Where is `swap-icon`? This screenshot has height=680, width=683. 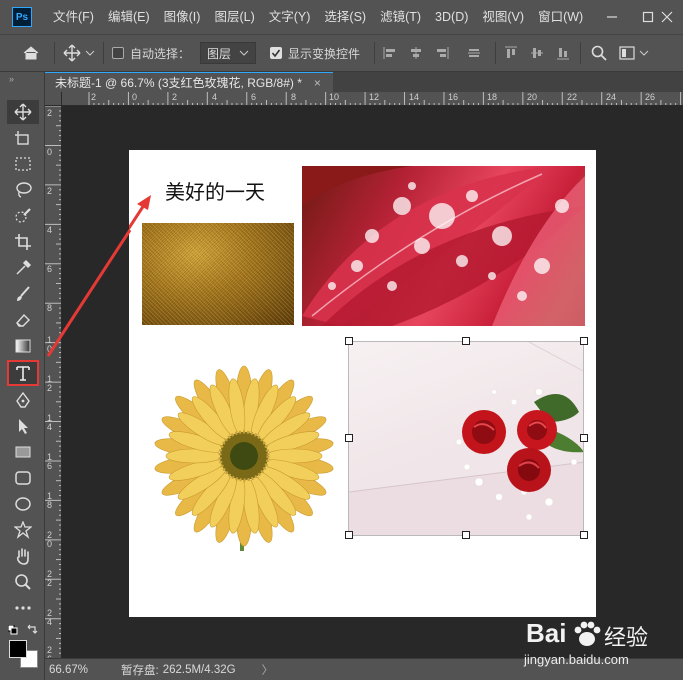 swap-icon is located at coordinates (32, 629).